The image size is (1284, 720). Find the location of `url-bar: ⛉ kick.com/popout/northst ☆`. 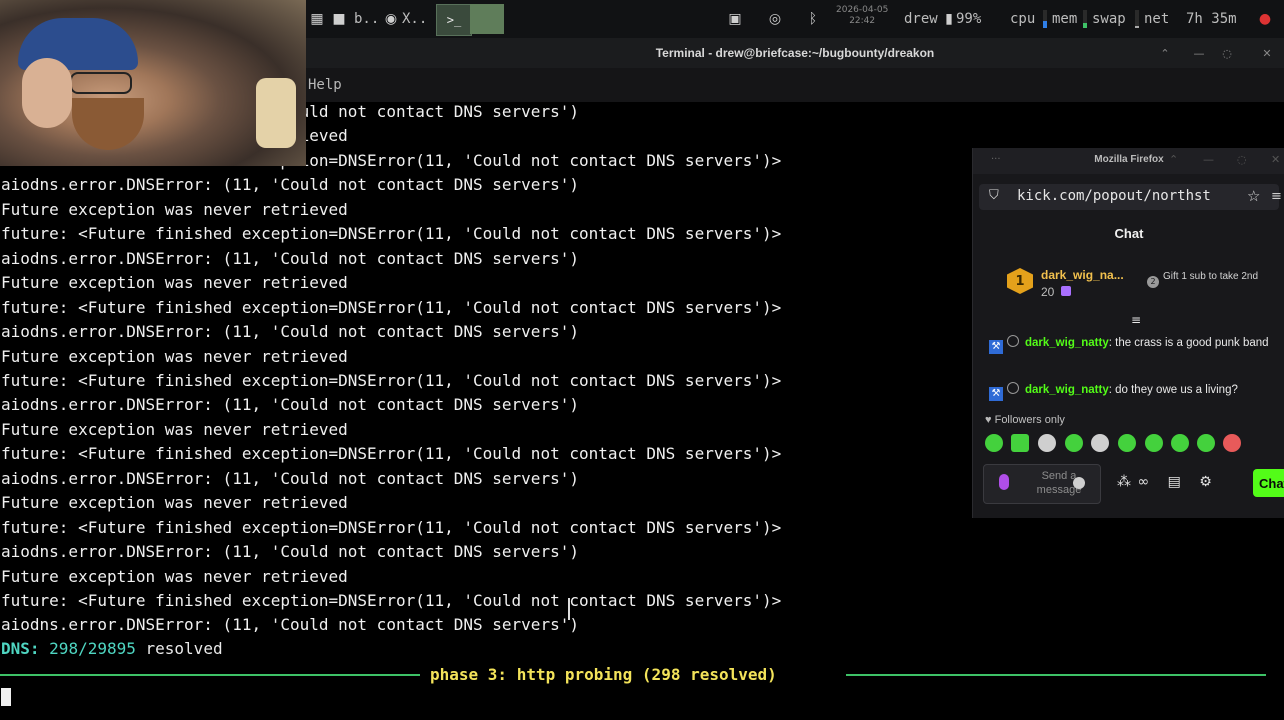

url-bar: ⛉ kick.com/popout/northst ☆ is located at coordinates (1129, 197).